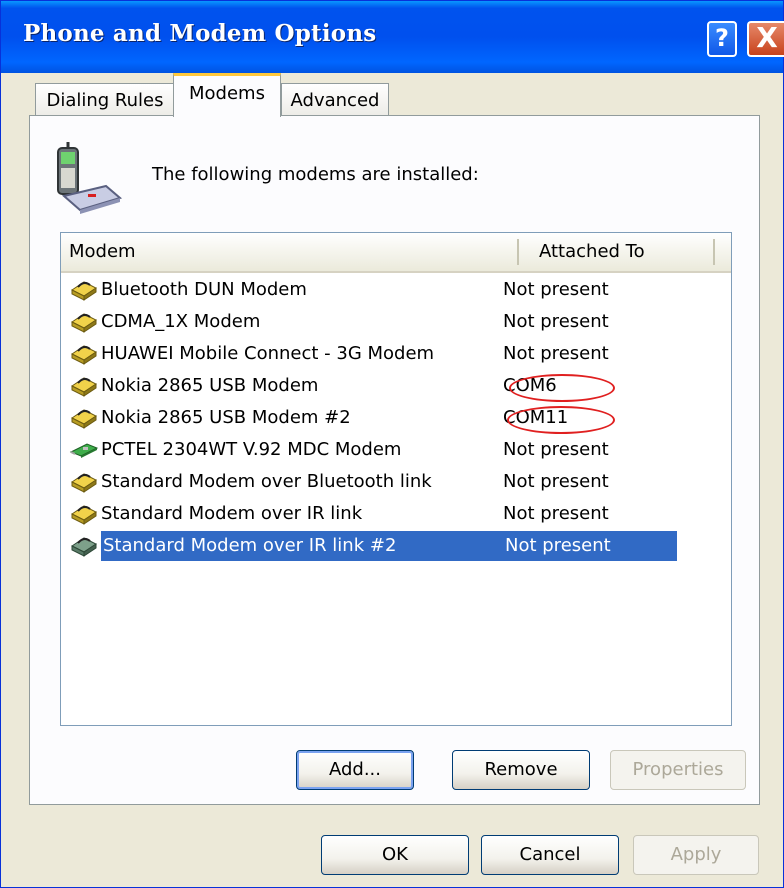 The height and width of the screenshot is (888, 784). I want to click on window-title: Phone and Modem Options, so click(200, 33).